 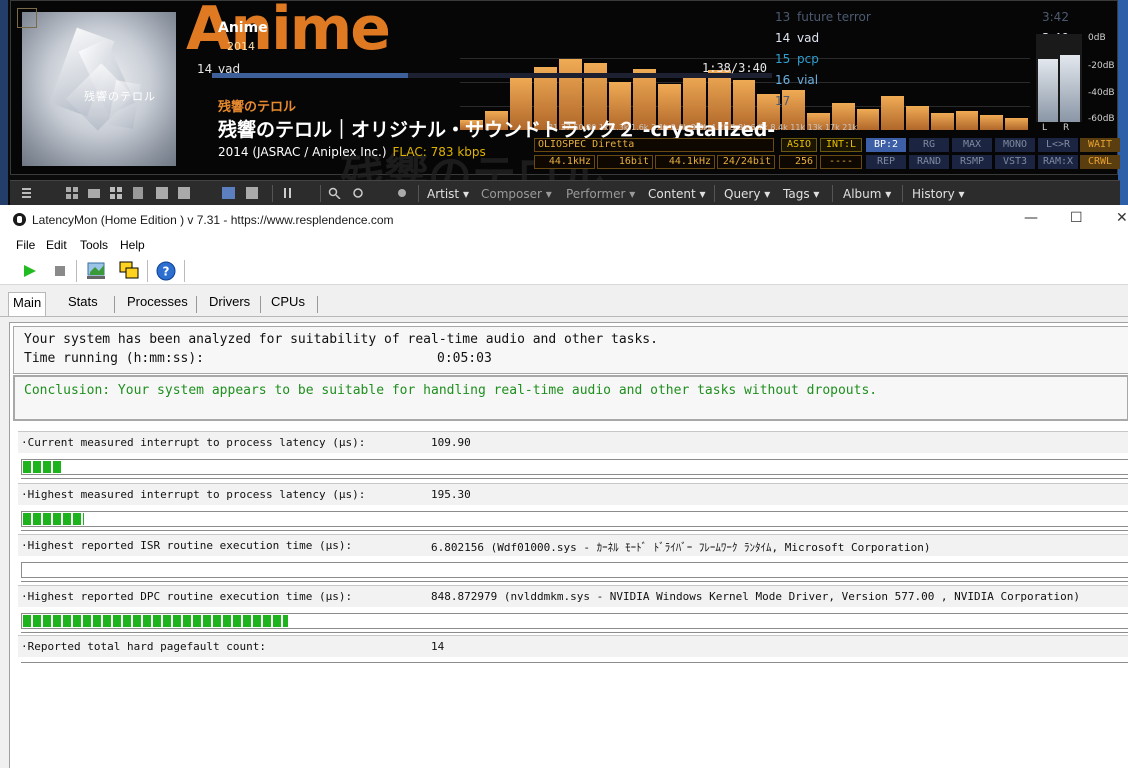 What do you see at coordinates (1015, 145) in the screenshot?
I see `mono-button: MONO` at bounding box center [1015, 145].